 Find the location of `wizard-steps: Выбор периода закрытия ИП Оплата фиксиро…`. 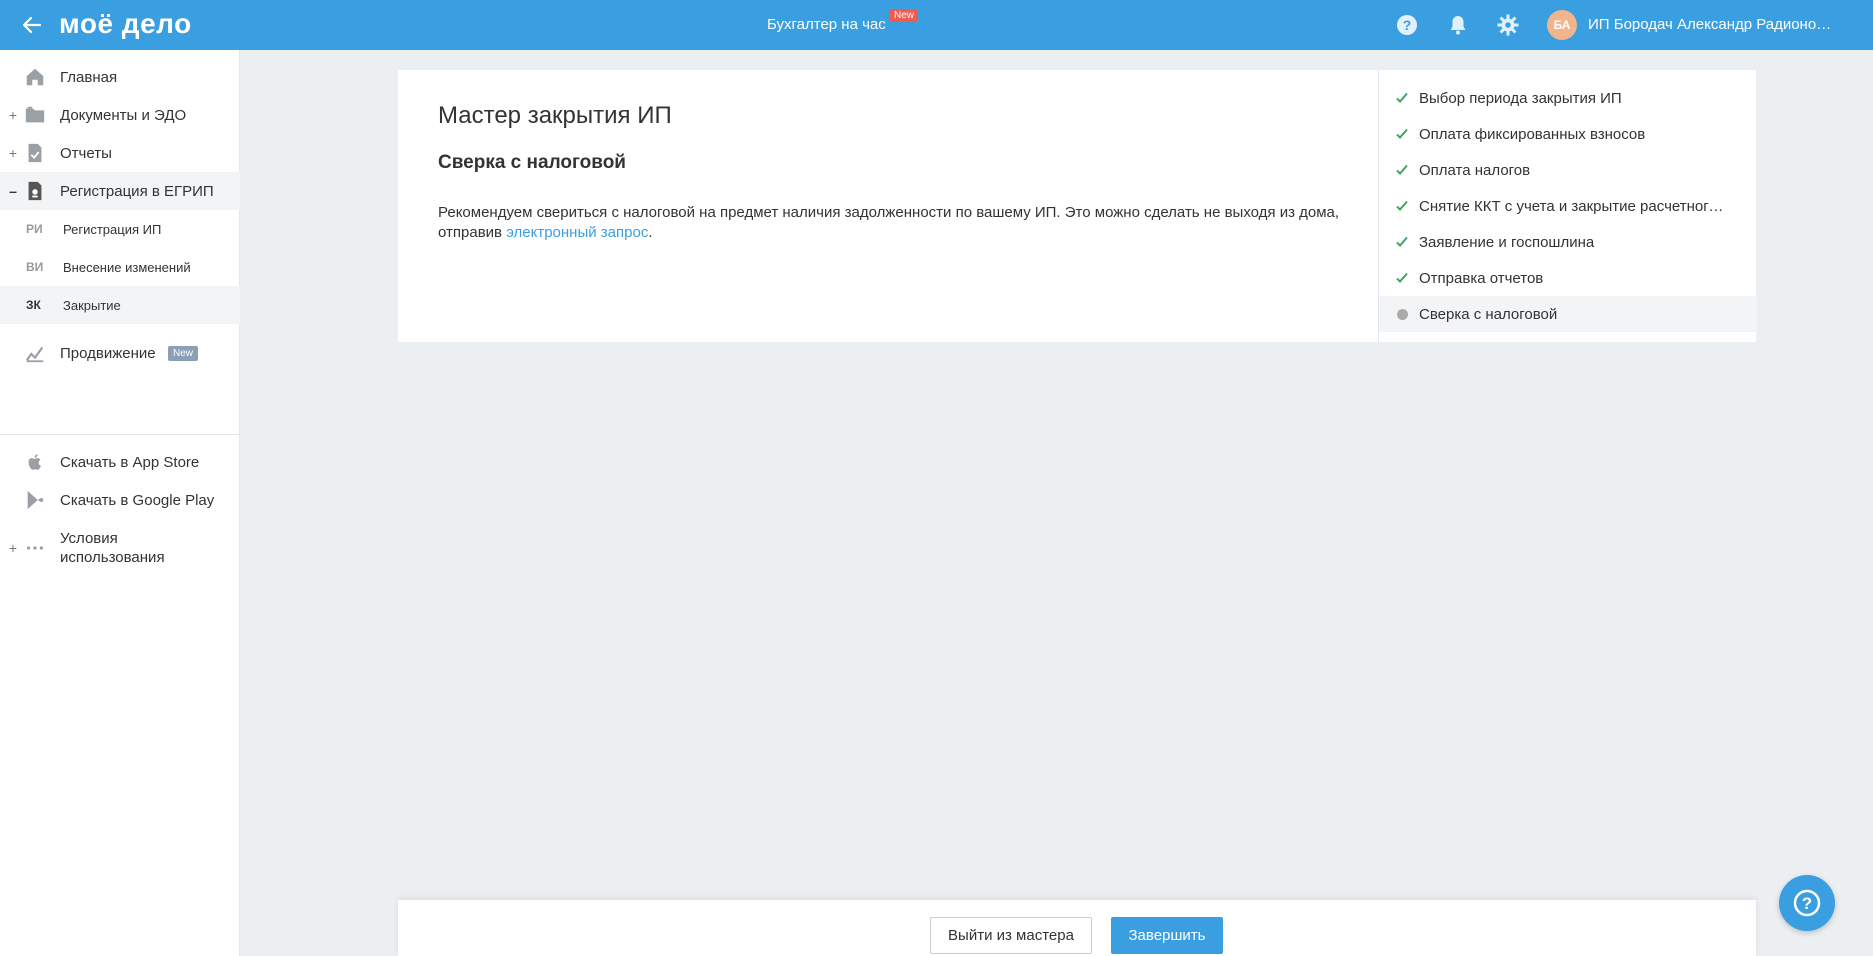

wizard-steps: Выбор периода закрытия ИП Оплата фиксиро… is located at coordinates (1567, 206).